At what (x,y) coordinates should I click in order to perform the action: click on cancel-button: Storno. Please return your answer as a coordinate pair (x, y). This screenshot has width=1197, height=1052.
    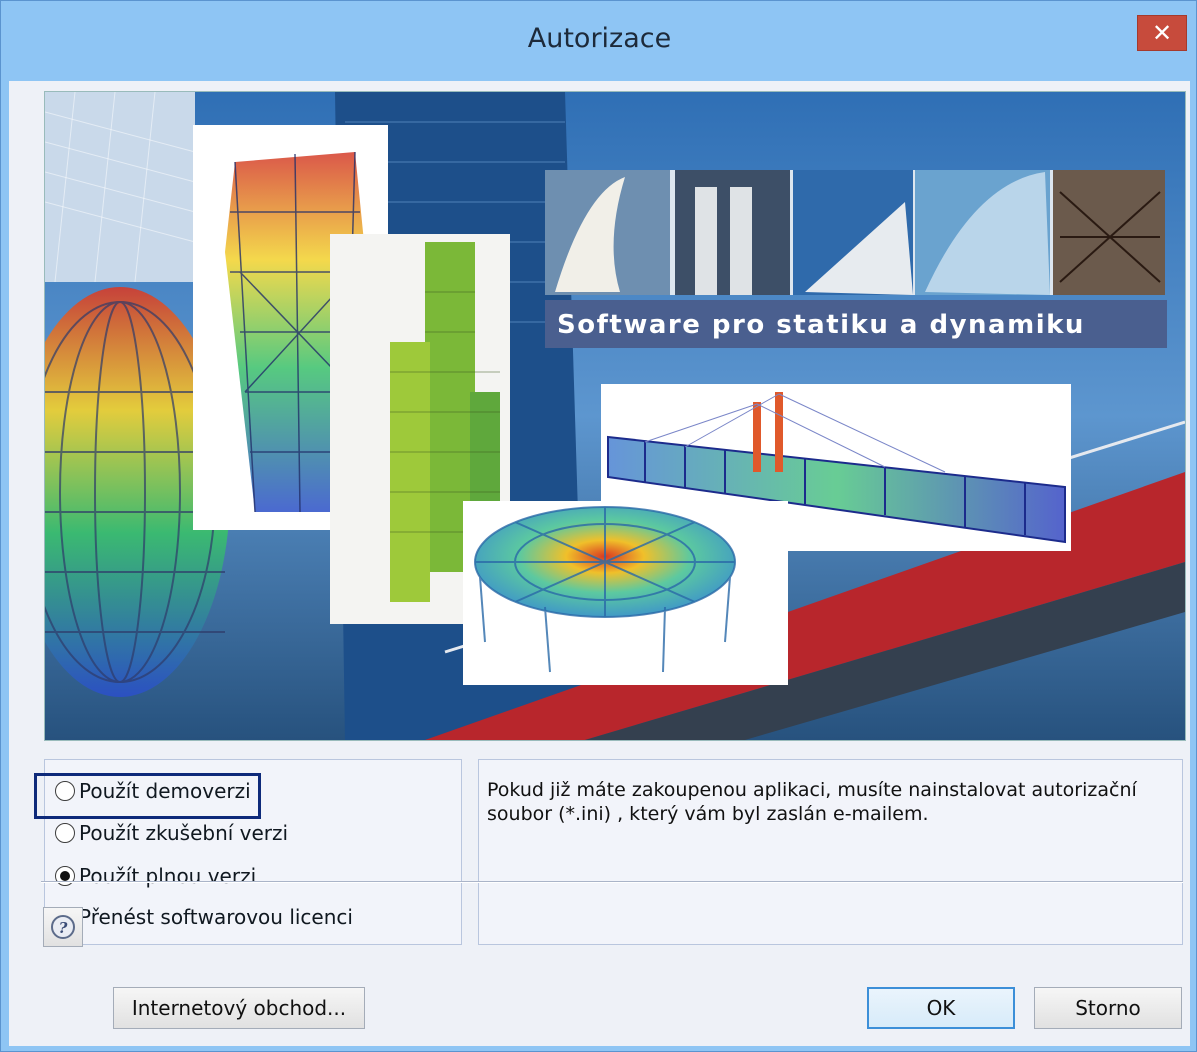
    Looking at the image, I should click on (1108, 1008).